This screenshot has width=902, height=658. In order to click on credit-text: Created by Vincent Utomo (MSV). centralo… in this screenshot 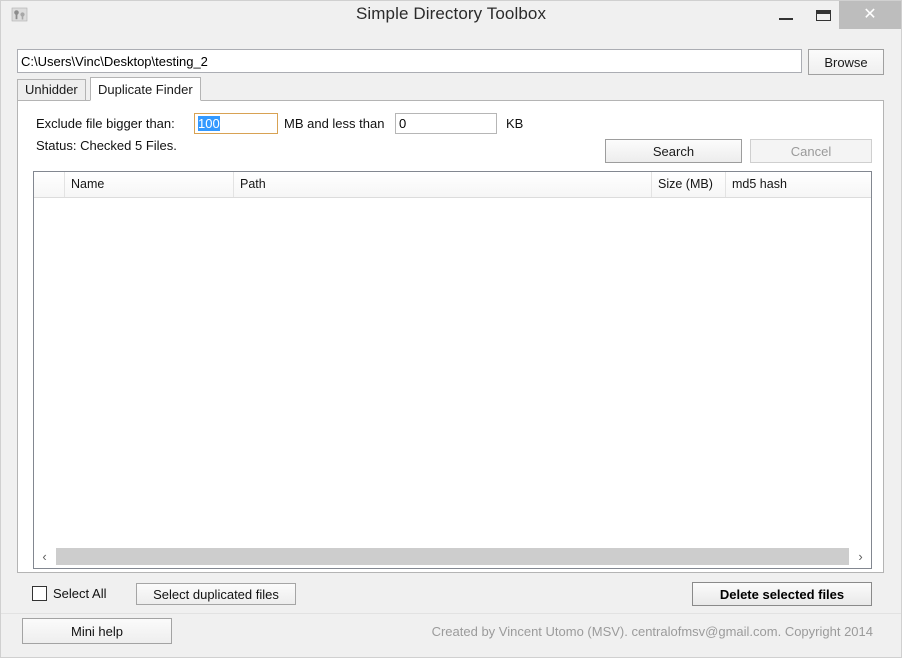, I will do `click(652, 631)`.